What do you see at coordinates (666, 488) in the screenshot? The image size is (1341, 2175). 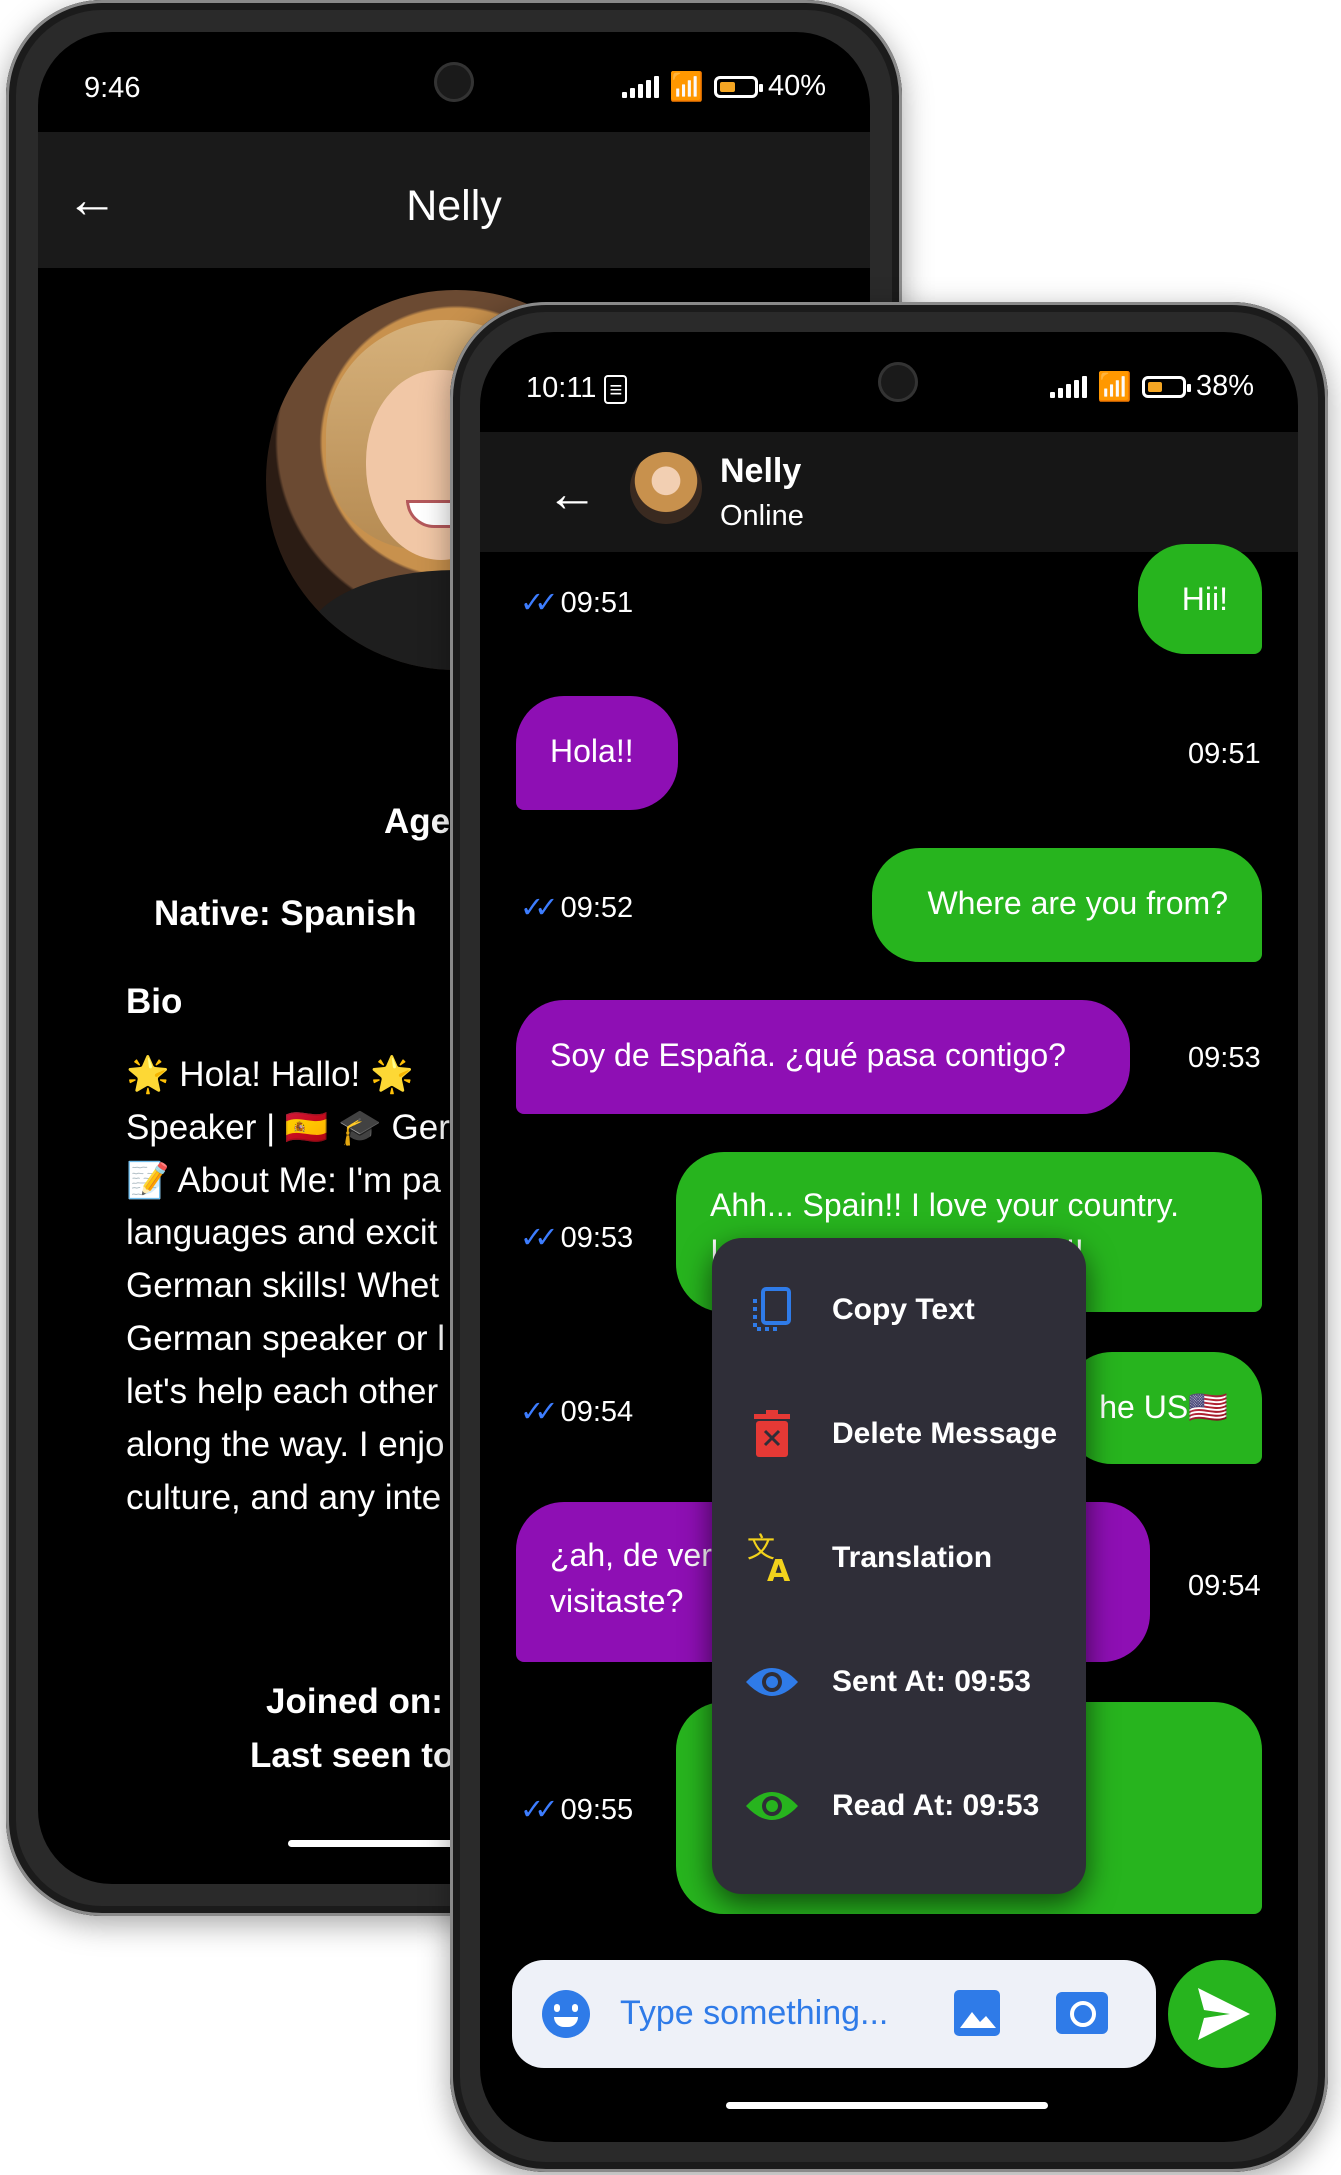 I see `contact-avatar` at bounding box center [666, 488].